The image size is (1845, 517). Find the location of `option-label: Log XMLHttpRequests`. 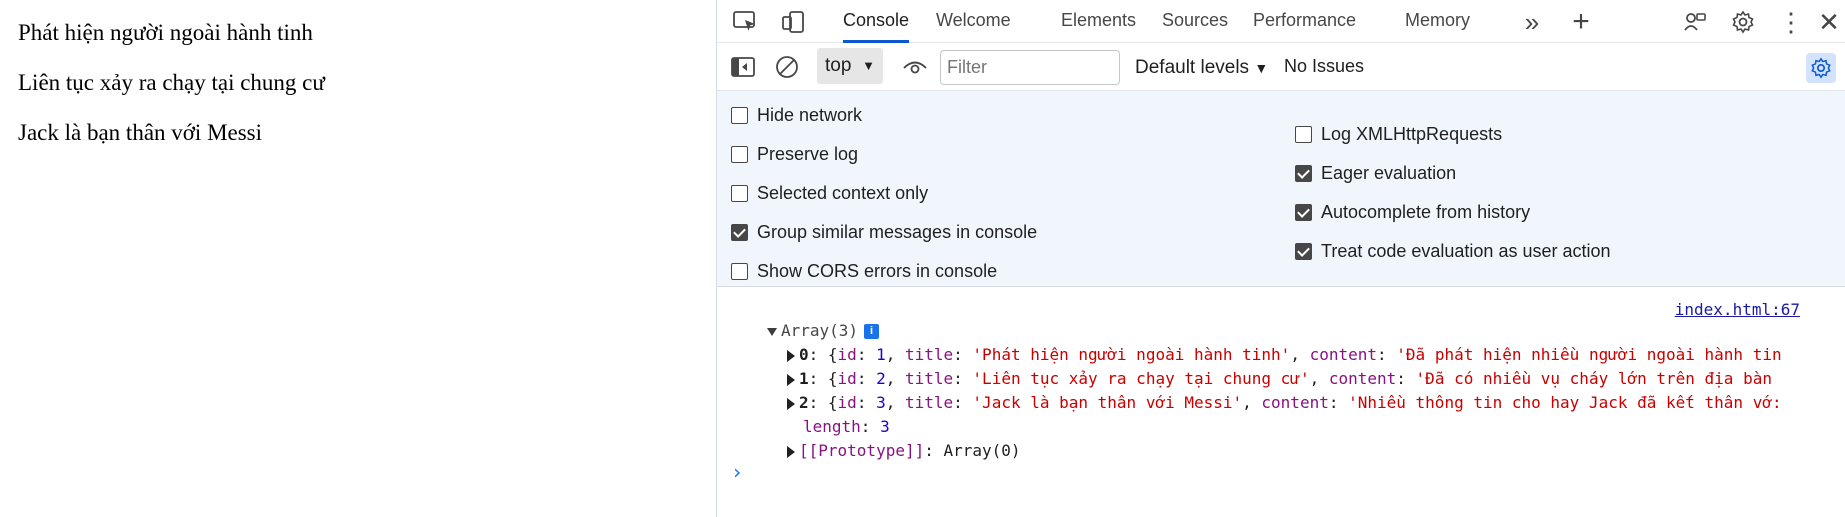

option-label: Log XMLHttpRequests is located at coordinates (1412, 133).